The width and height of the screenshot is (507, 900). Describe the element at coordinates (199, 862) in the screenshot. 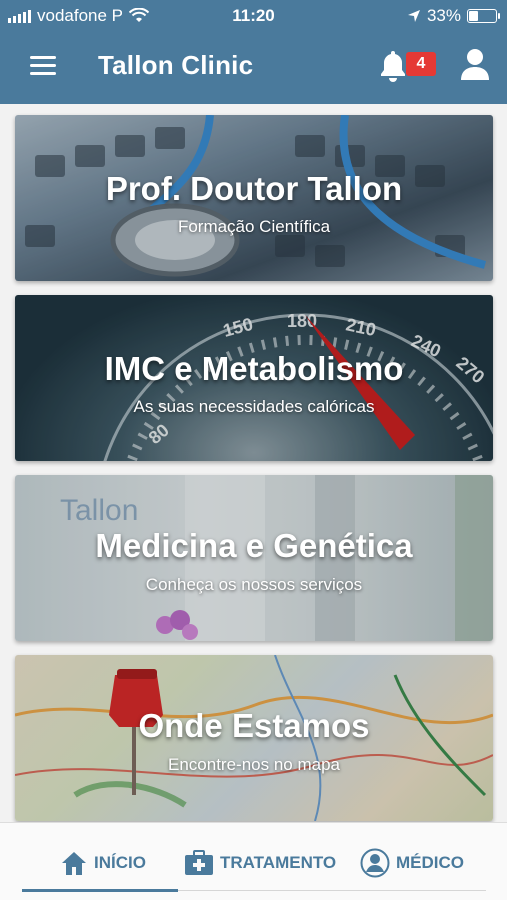

I see `medical-kit-icon` at that location.